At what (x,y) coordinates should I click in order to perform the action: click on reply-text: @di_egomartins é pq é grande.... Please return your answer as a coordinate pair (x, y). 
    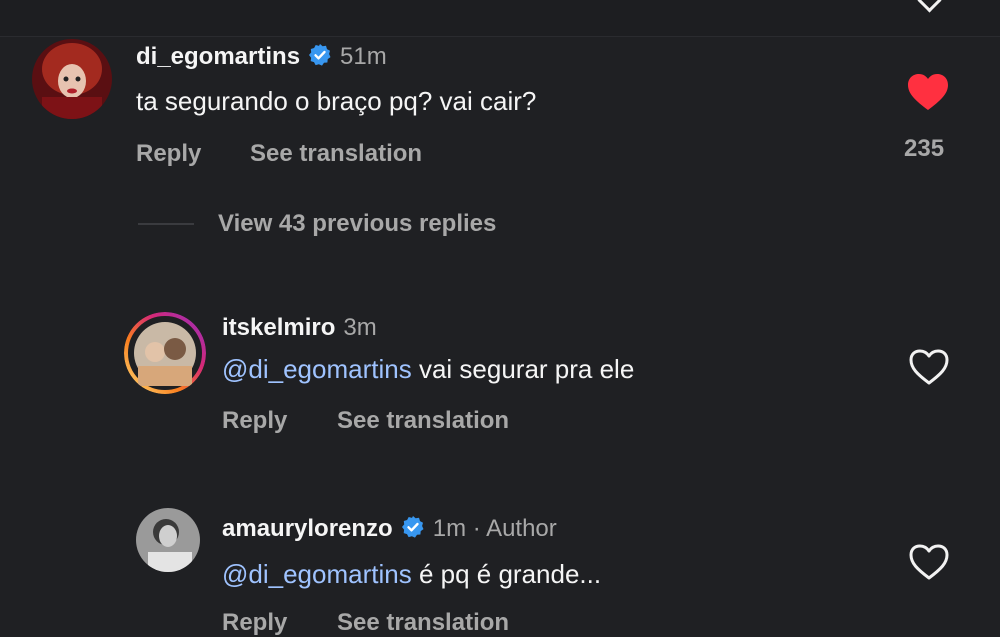
    Looking at the image, I should click on (411, 574).